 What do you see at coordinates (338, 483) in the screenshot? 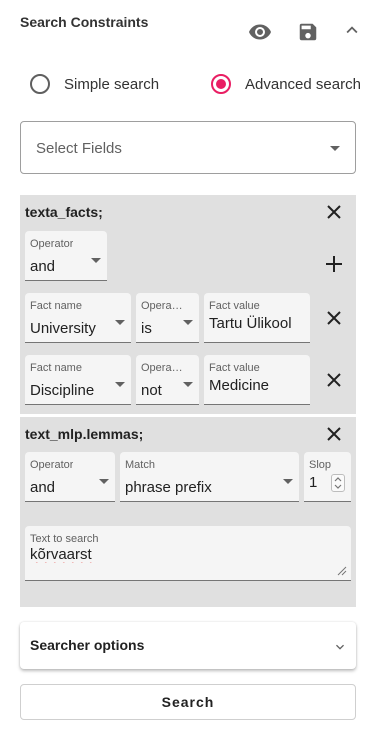
I see `number-spinner-icon` at bounding box center [338, 483].